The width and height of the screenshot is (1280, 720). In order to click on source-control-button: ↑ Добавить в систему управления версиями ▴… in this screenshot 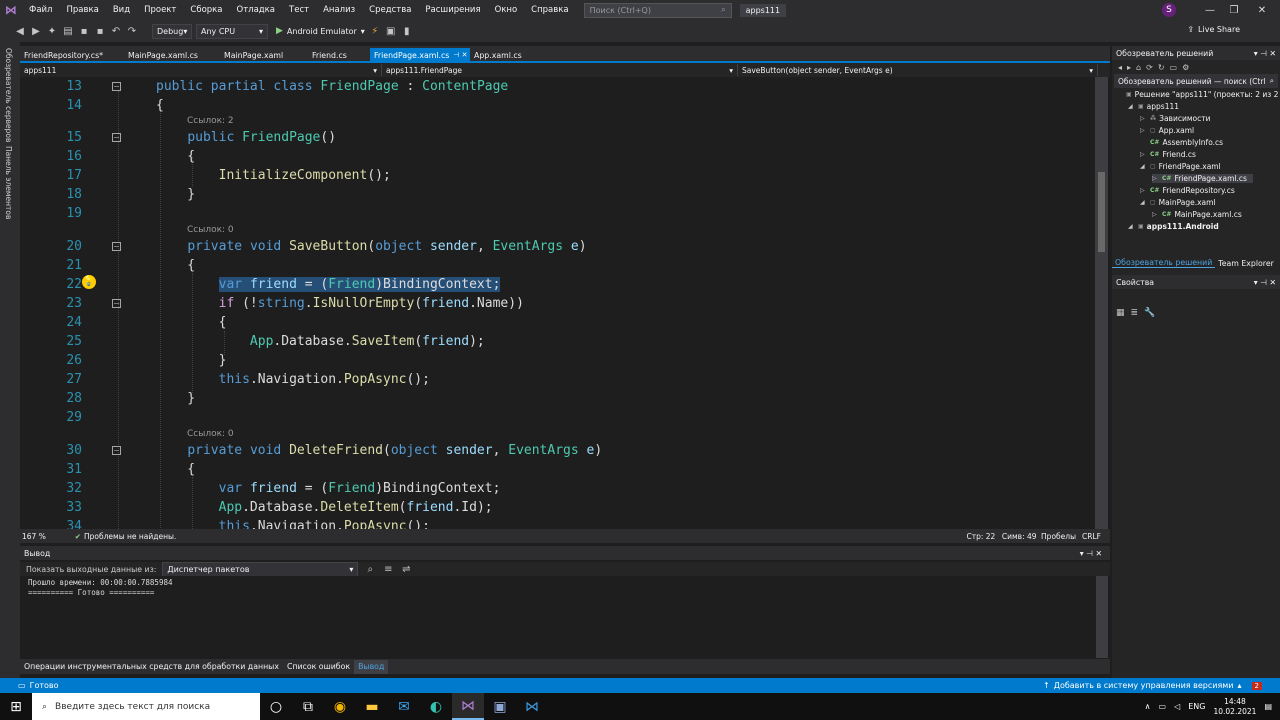, I will do `click(1152, 685)`.